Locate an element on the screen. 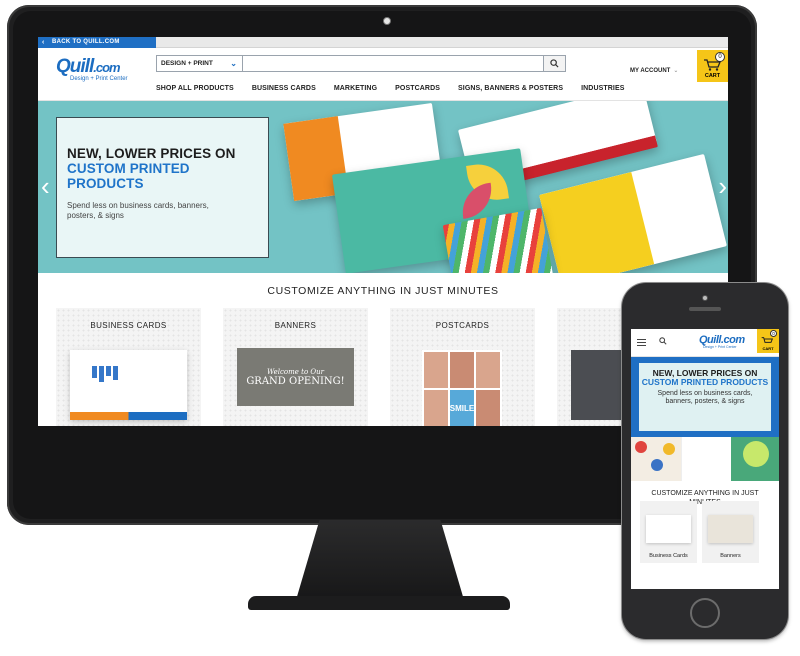 This screenshot has height=656, width=800. mobile-tile-label: Business Cards is located at coordinates (668, 556).